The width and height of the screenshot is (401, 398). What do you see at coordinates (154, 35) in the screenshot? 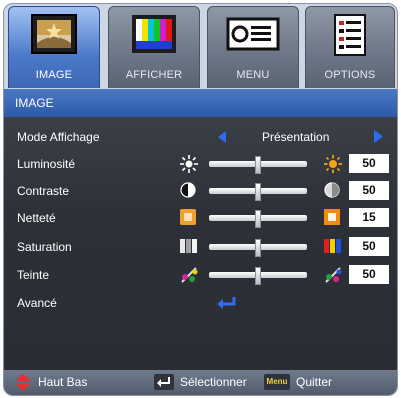
I see `display-color-bars-icon` at bounding box center [154, 35].